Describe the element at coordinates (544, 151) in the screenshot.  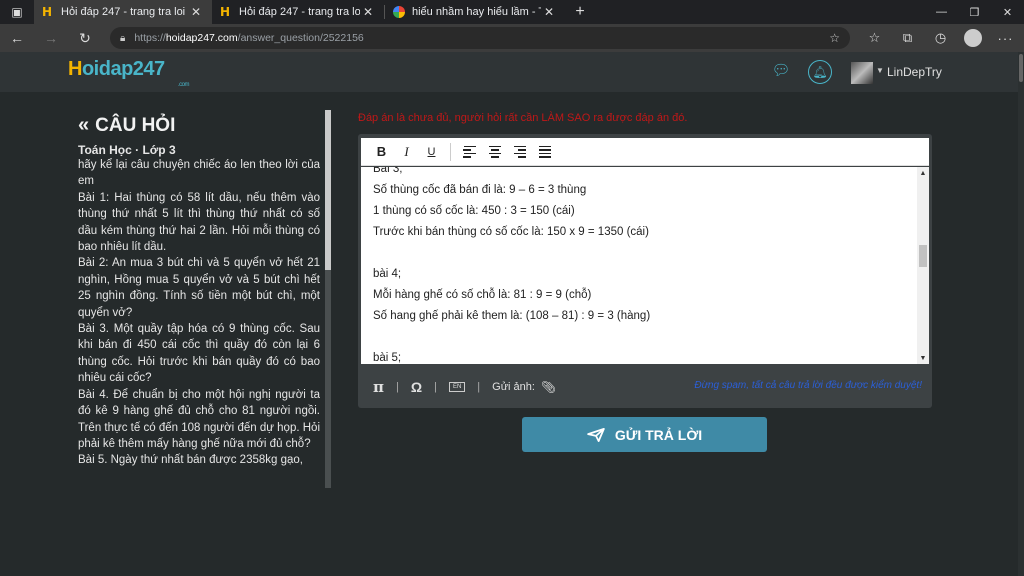
I see `align-justify-button` at that location.